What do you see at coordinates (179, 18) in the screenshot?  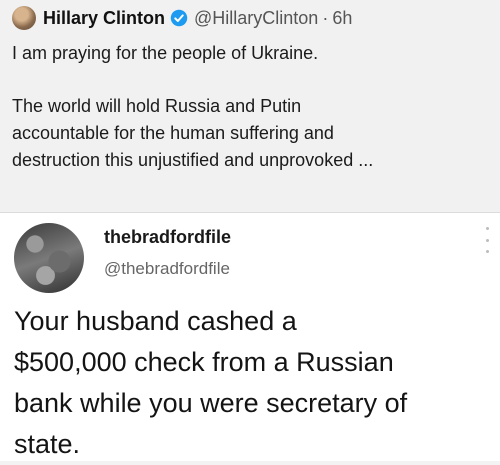 I see `verified-badge-icon` at bounding box center [179, 18].